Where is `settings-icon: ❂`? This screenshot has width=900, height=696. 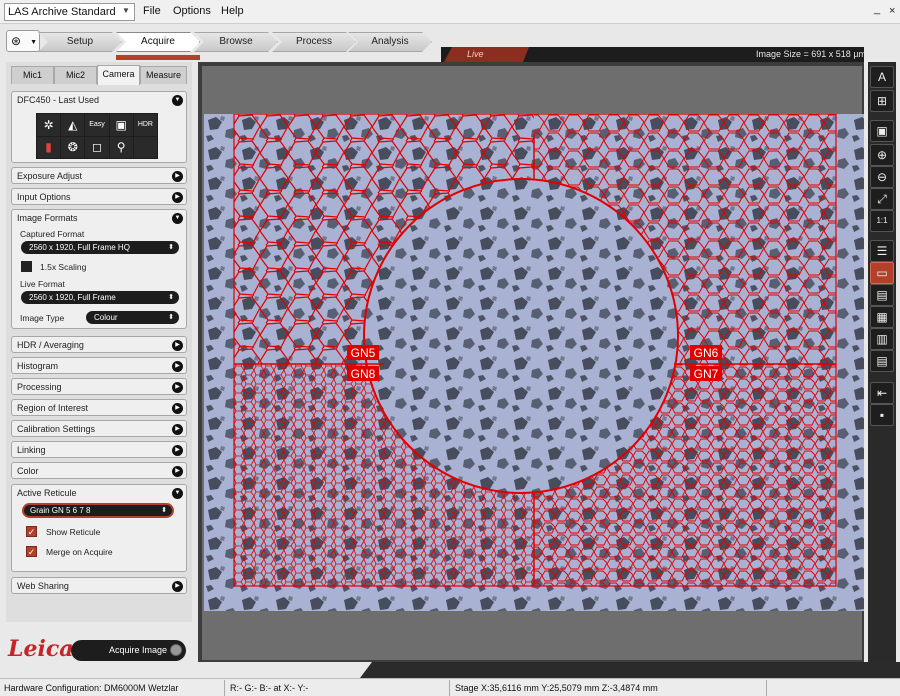
settings-icon: ❂ is located at coordinates (73, 147).